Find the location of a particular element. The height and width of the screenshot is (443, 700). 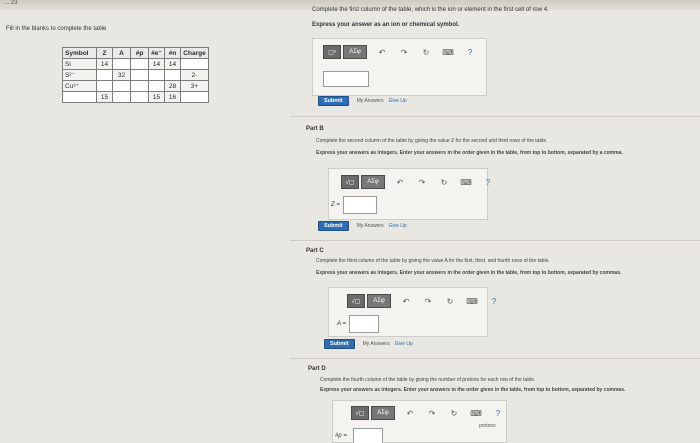

part-c-input-label: A = is located at coordinates (341, 324).